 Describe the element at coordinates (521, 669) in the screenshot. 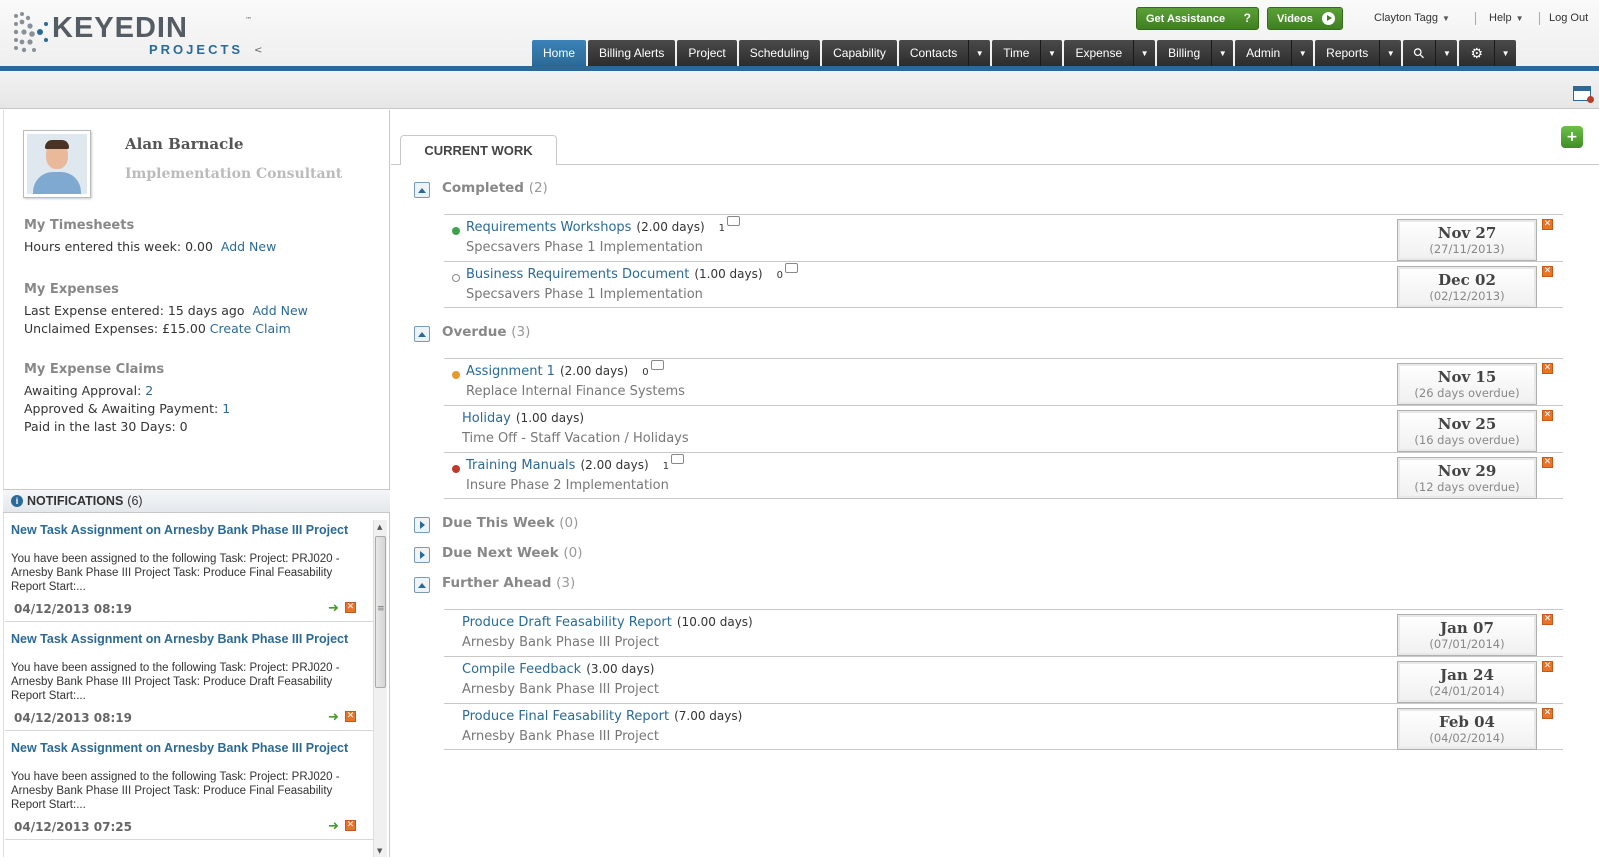

I see `task-link: Compile Feedback` at that location.